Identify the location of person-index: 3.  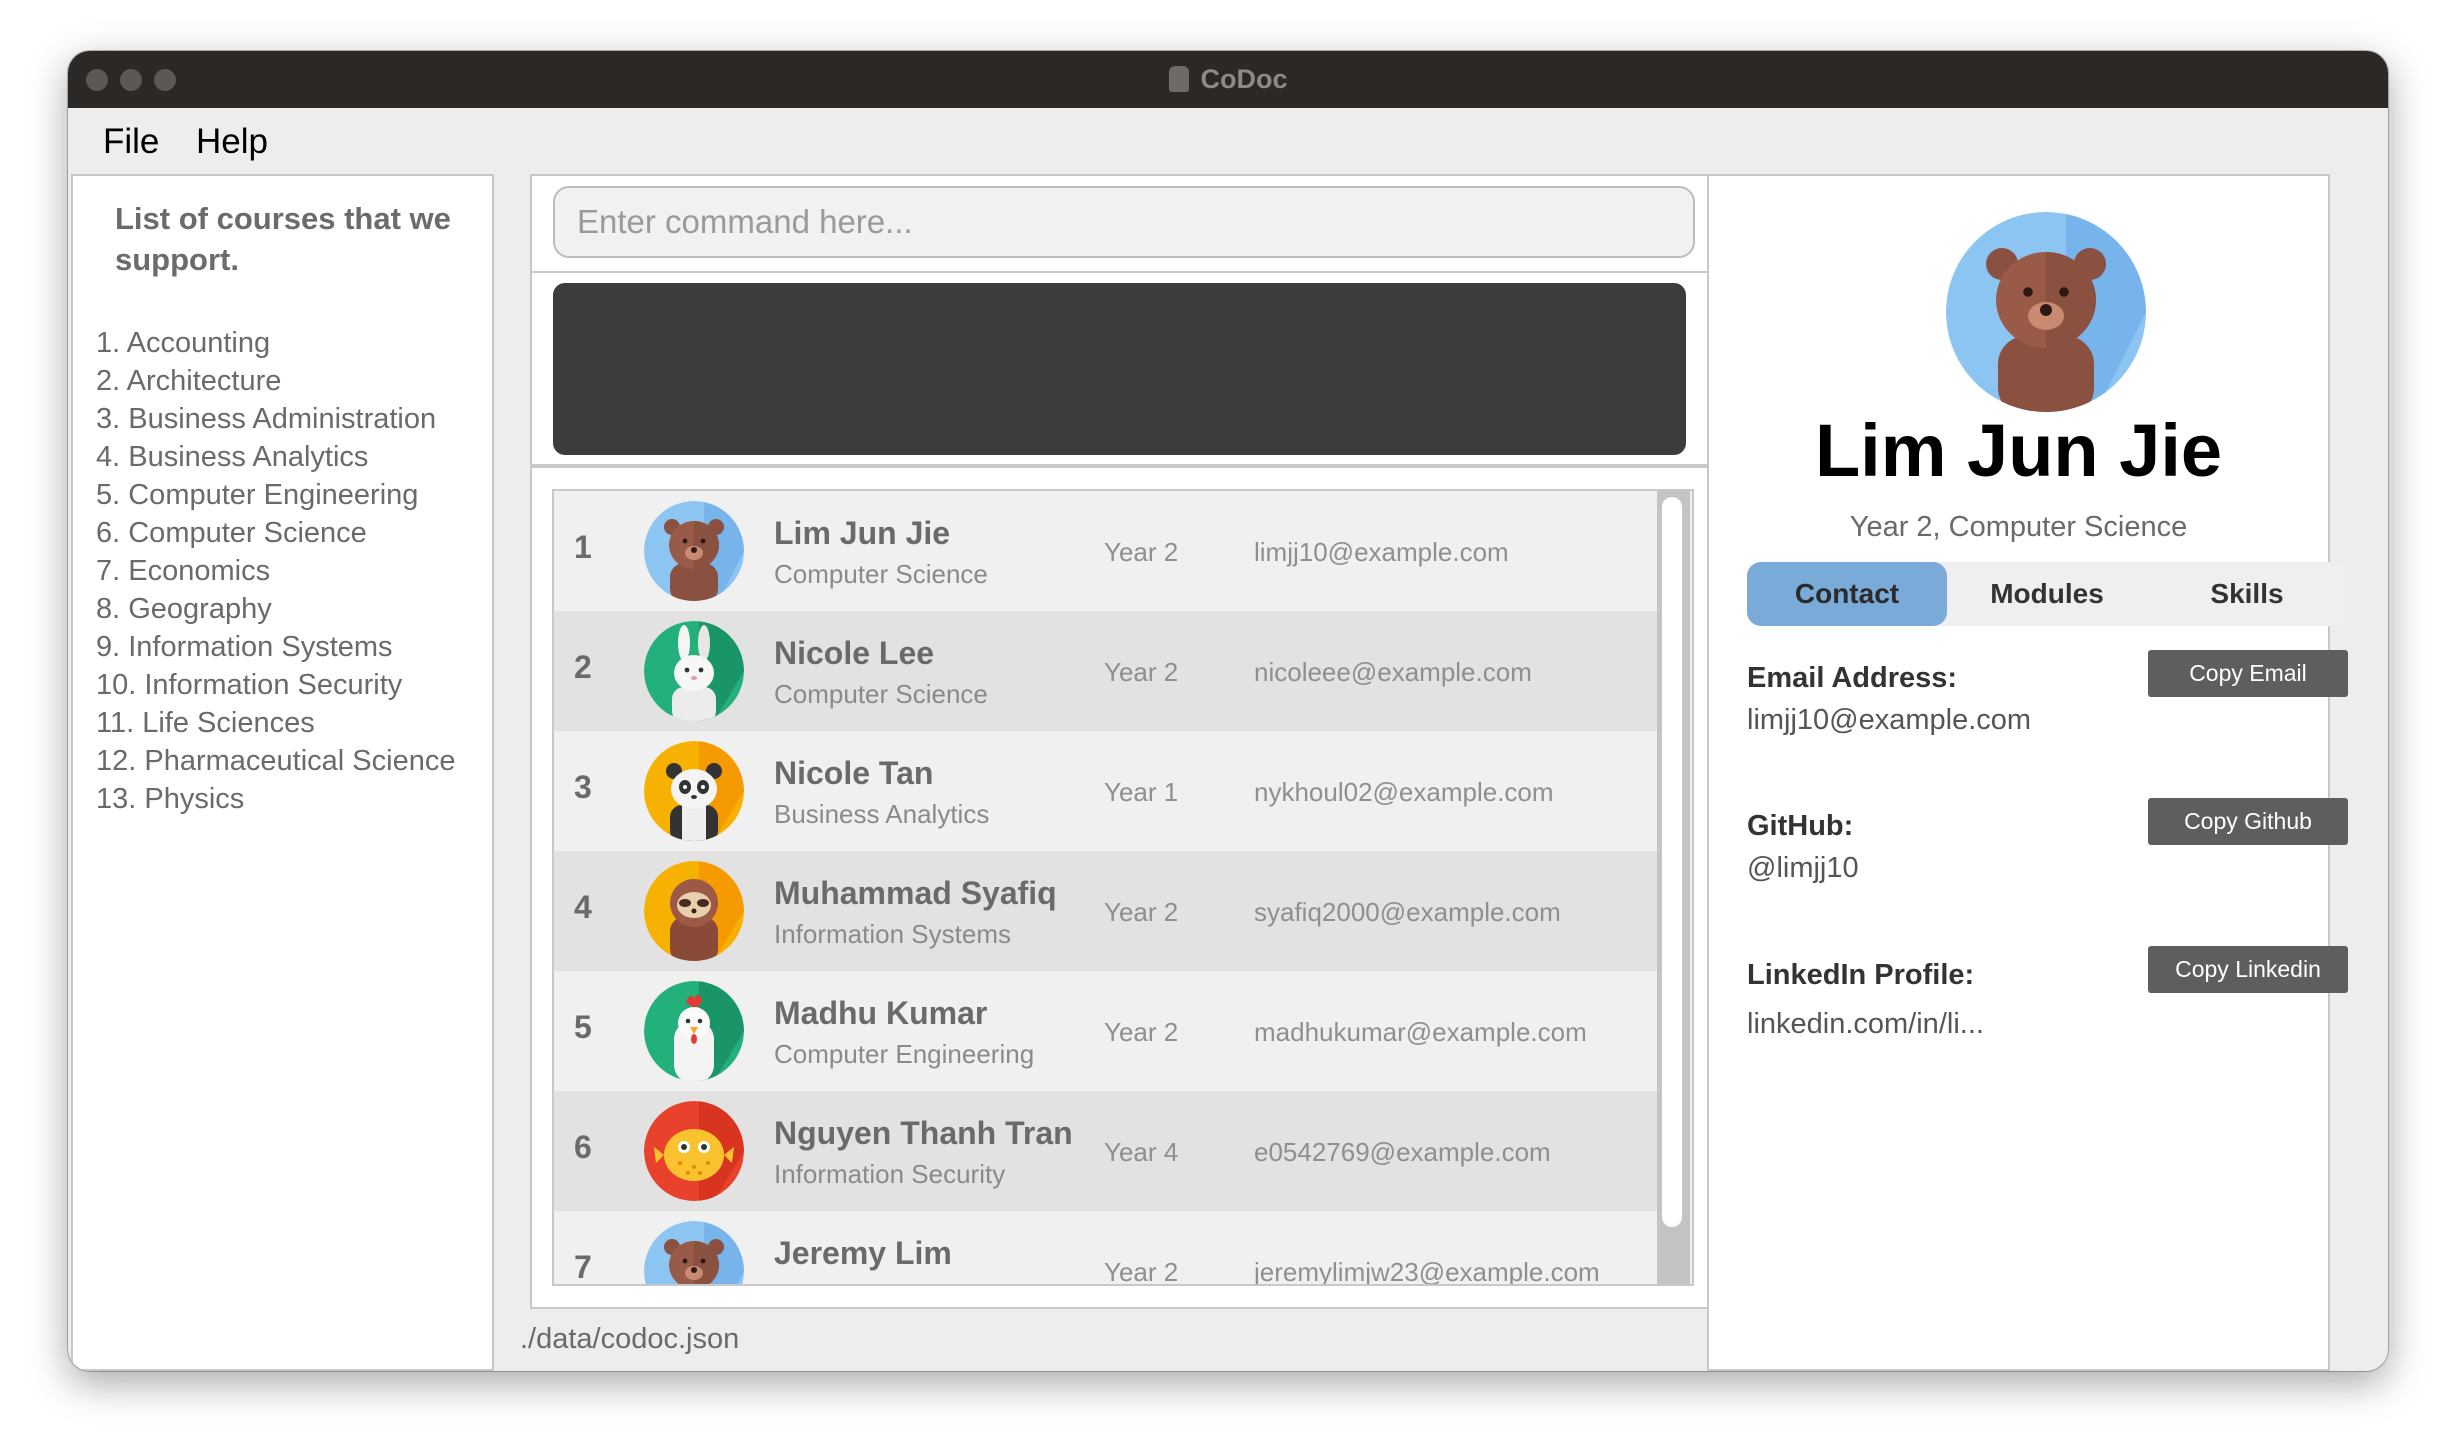
(583, 787).